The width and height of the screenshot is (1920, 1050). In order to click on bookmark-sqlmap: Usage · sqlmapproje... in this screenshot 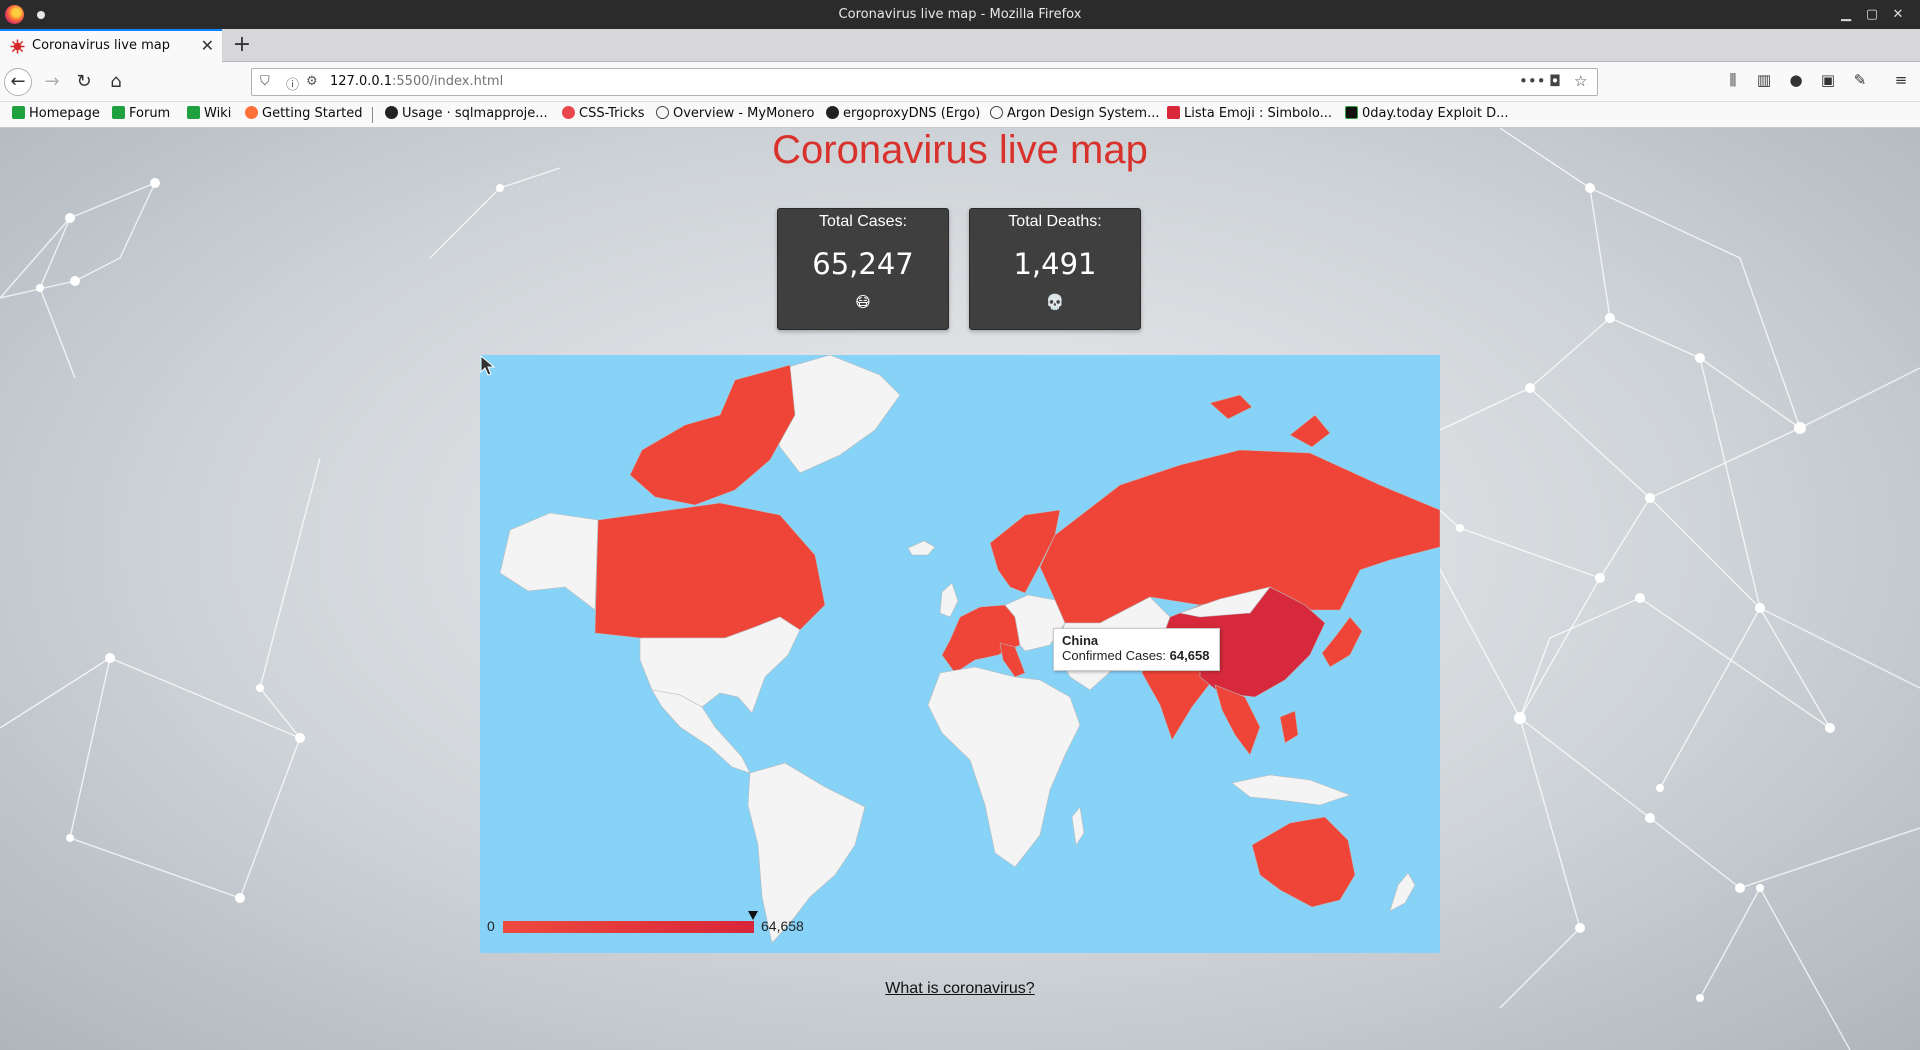, I will do `click(466, 113)`.